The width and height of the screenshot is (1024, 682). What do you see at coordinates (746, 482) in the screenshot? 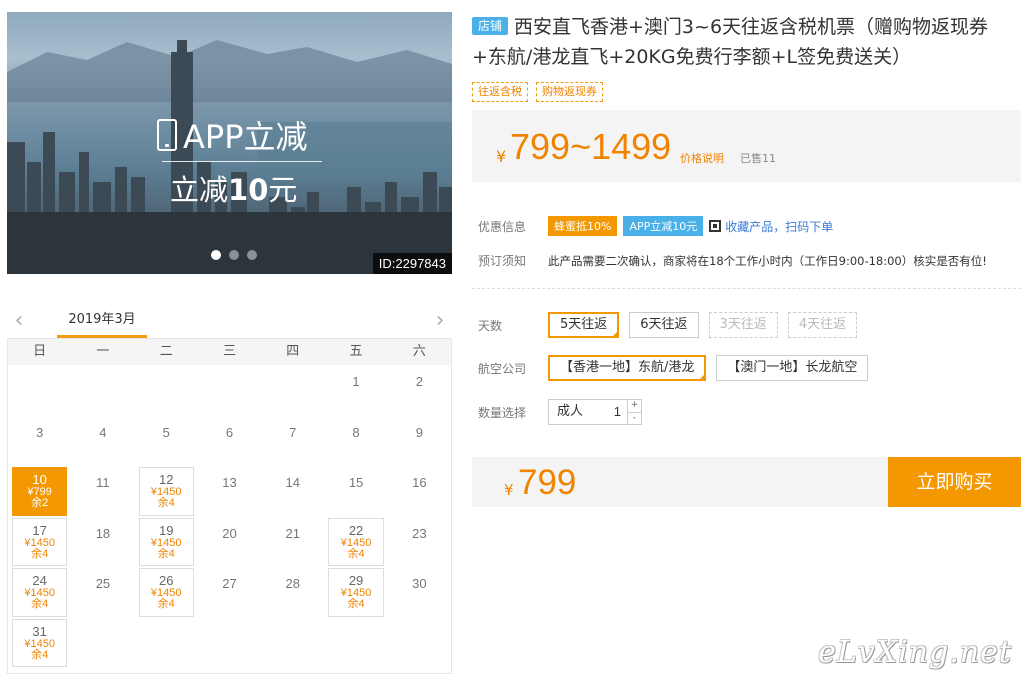
I see `buy-bar: ¥ 799 立即购买` at bounding box center [746, 482].